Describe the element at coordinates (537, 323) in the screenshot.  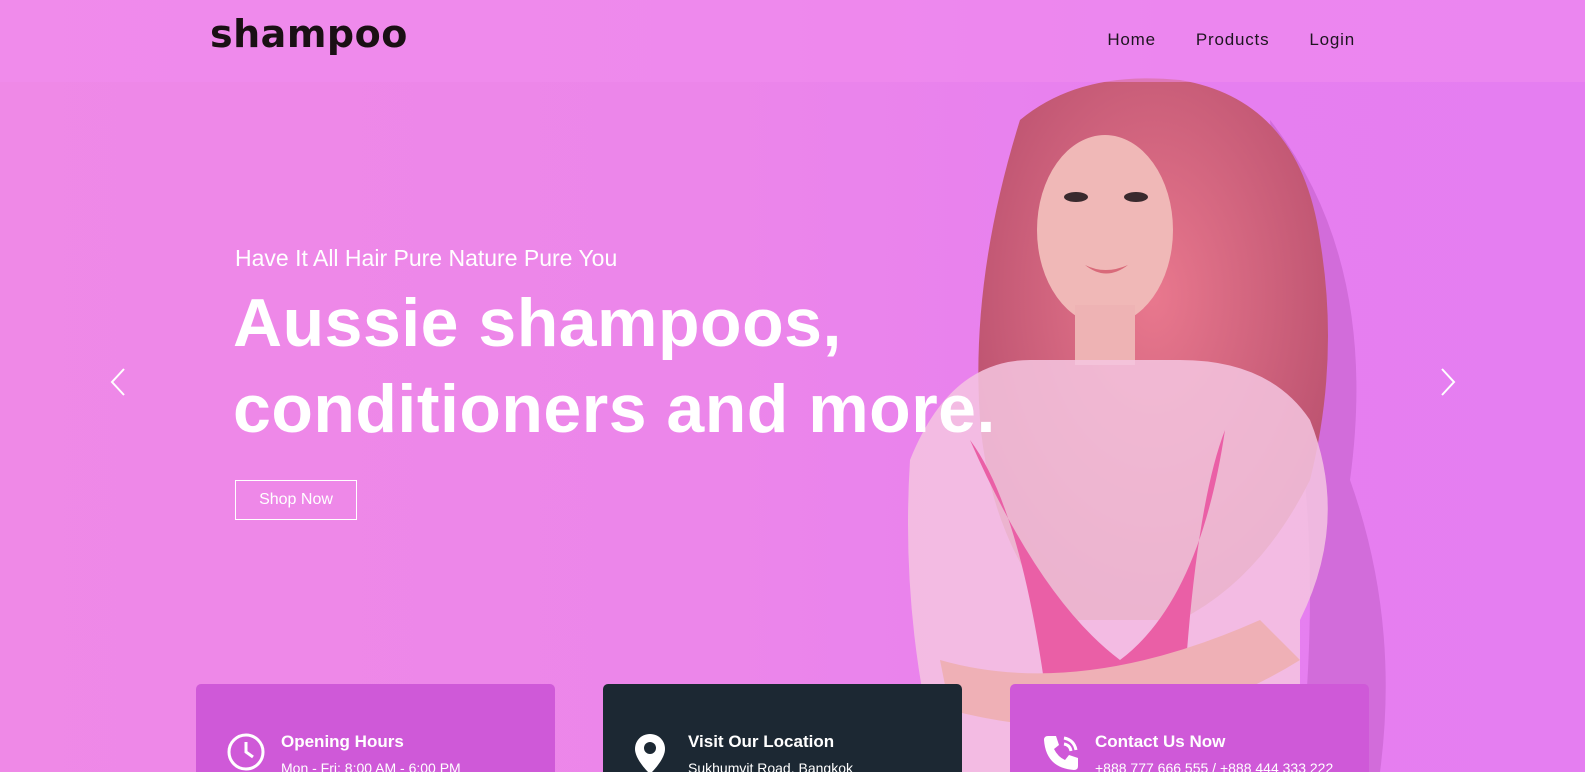
I see `hero-title-line-1: Aussie shampoos,` at that location.